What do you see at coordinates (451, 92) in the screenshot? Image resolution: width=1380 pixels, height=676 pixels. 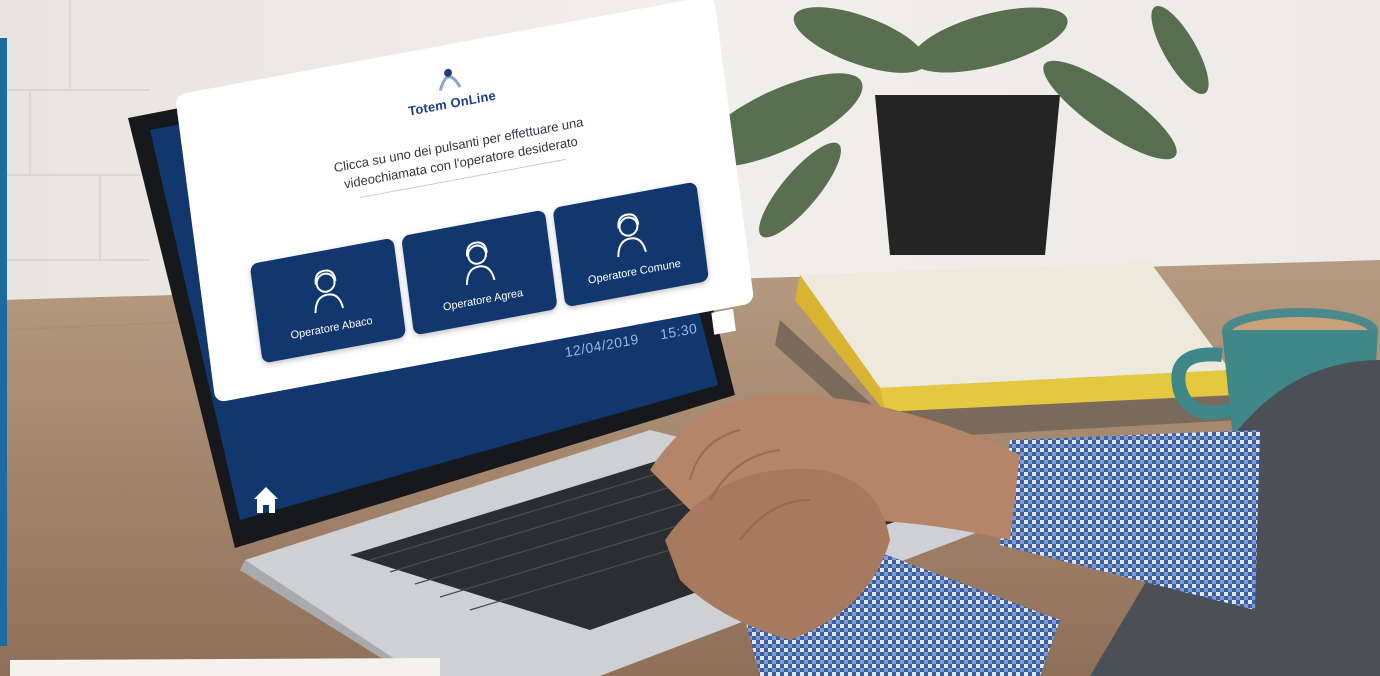 I see `logo: Totem OnLine` at bounding box center [451, 92].